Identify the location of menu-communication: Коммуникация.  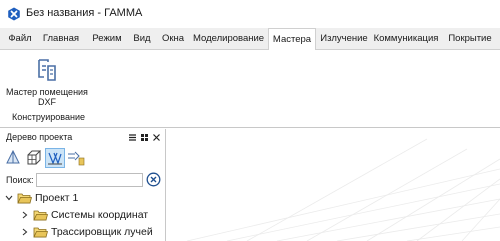
(406, 39).